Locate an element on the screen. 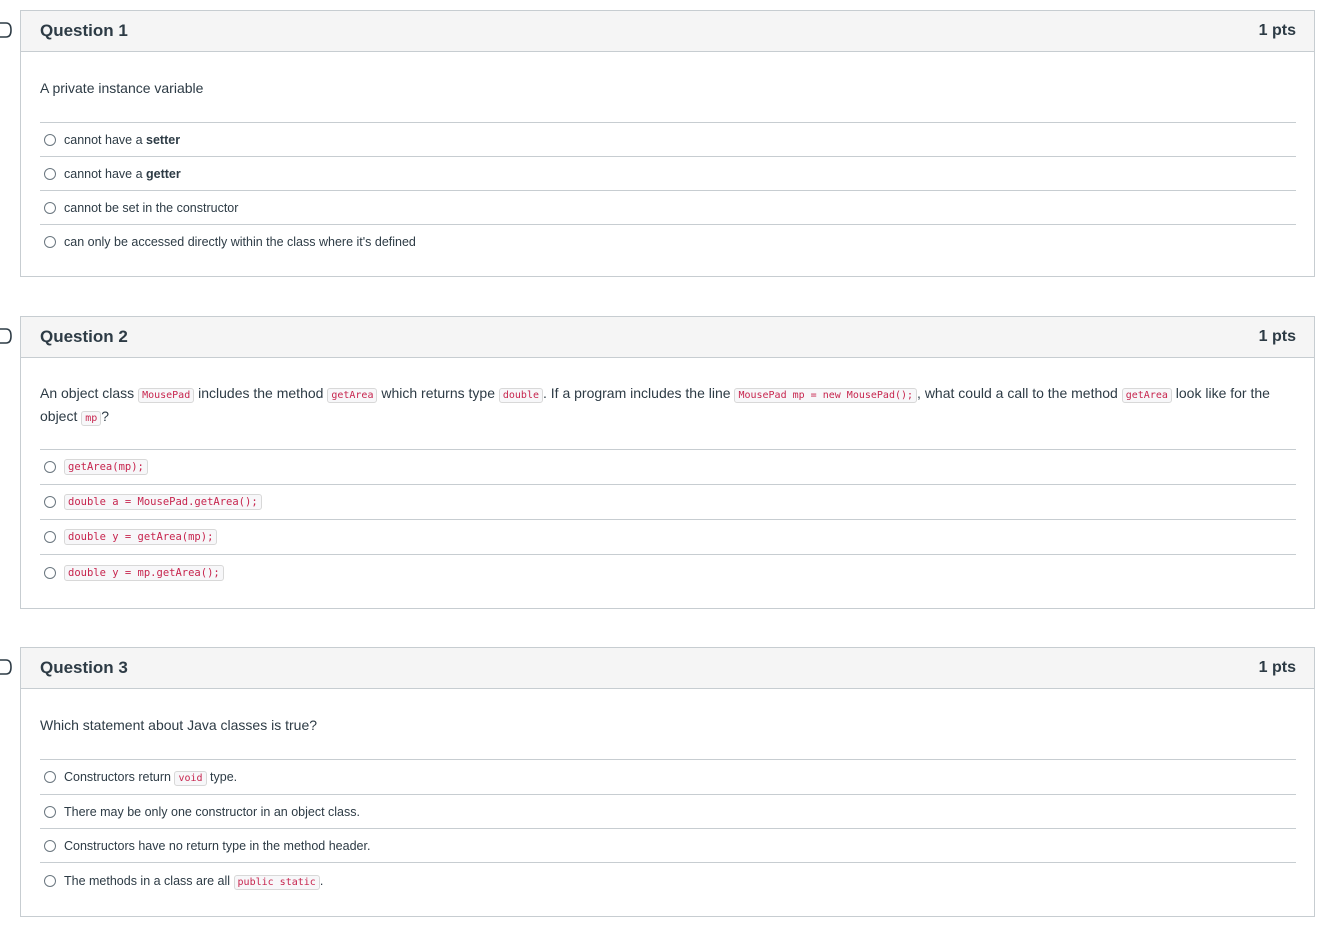  answer-option: Constructors return void type. is located at coordinates (668, 777).